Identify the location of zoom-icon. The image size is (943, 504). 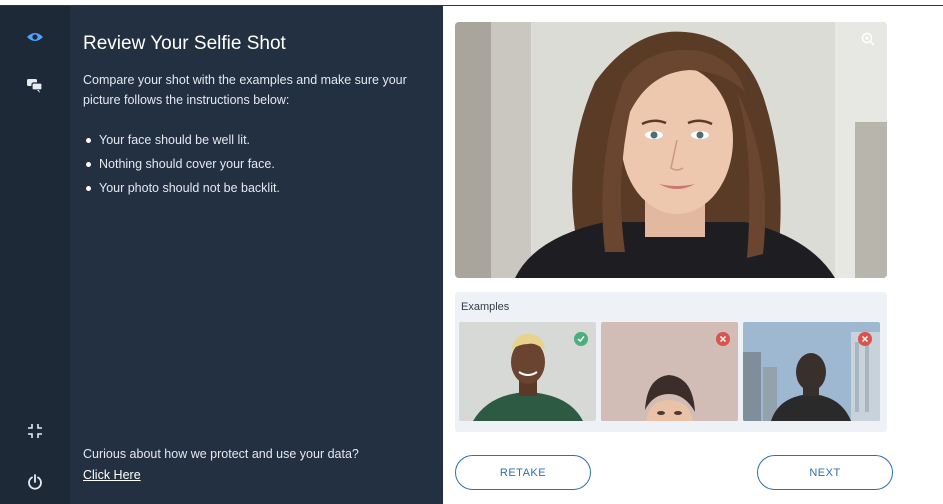
(868, 41).